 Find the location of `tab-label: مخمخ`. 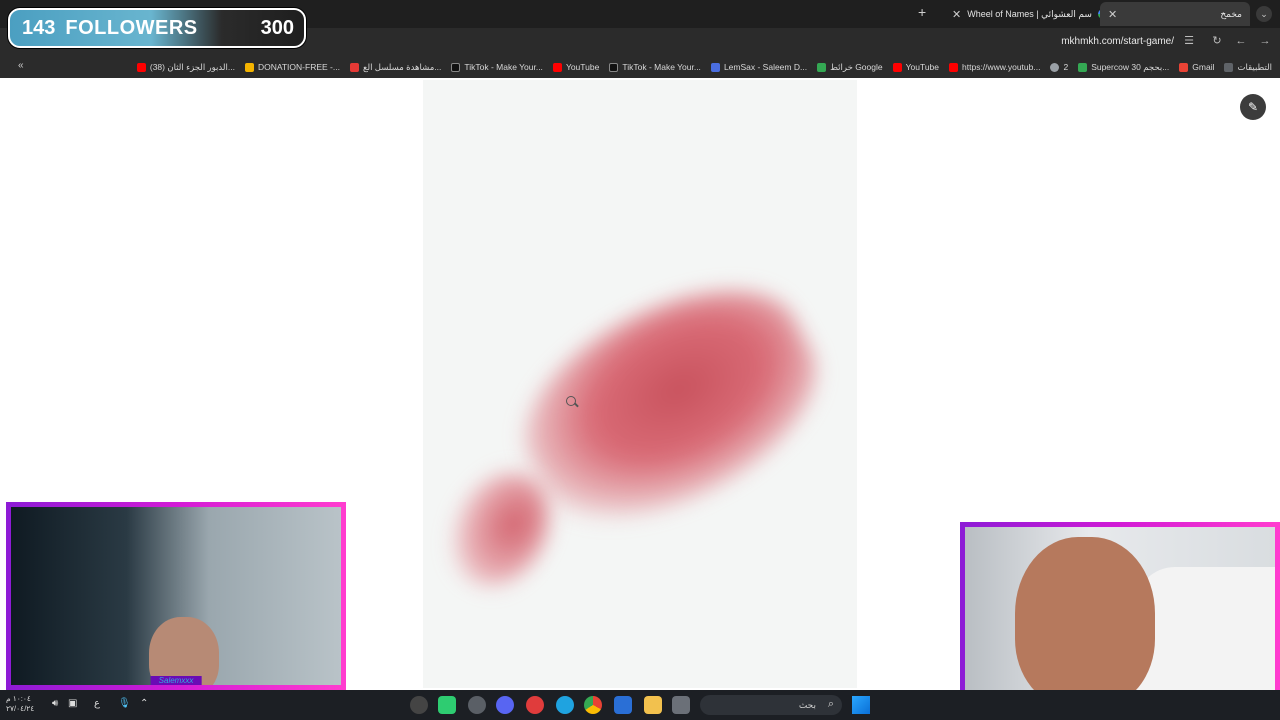

tab-label: مخمخ is located at coordinates (1231, 13).